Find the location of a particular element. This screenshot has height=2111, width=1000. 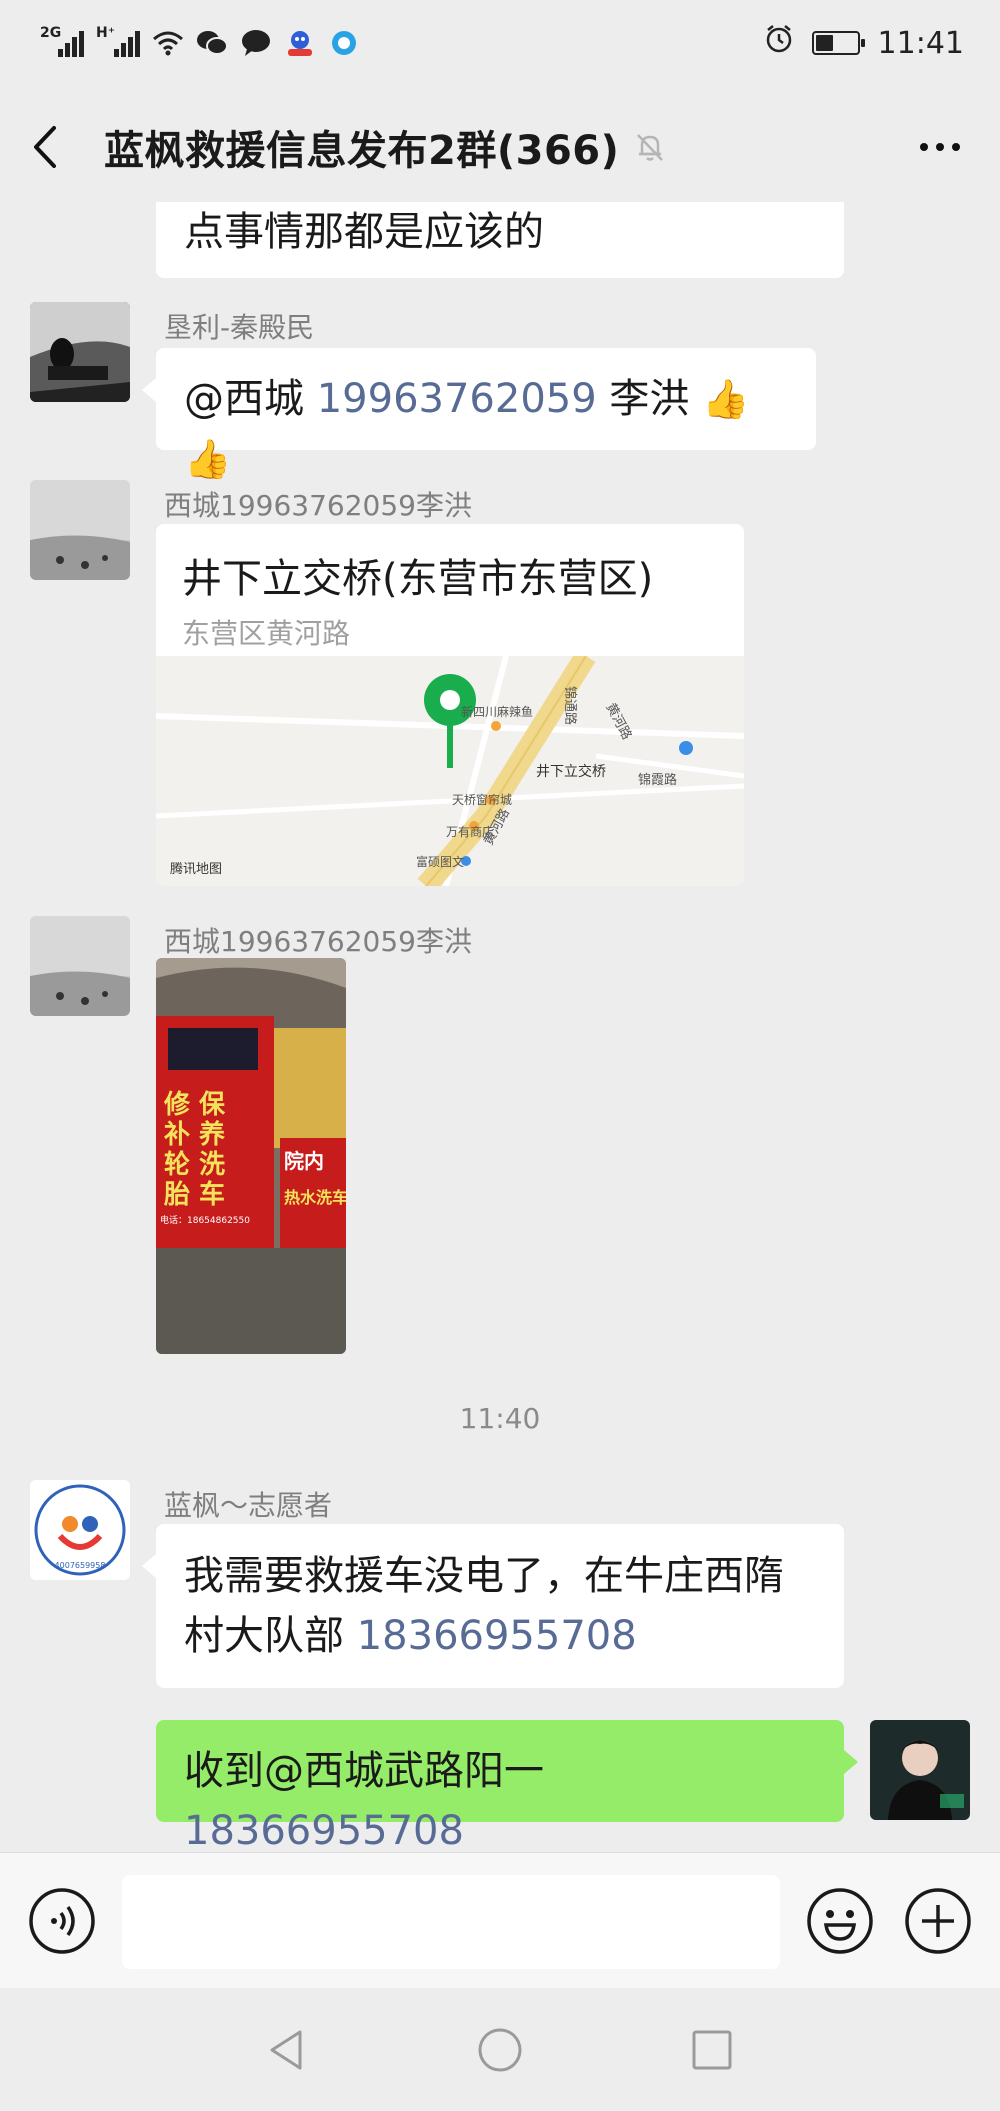

nav-recents-icon is located at coordinates (712, 2052).